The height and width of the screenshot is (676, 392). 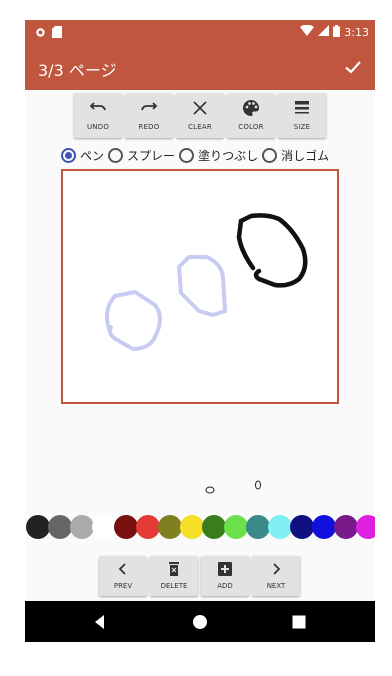 What do you see at coordinates (302, 115) in the screenshot?
I see `size-button: SIZE` at bounding box center [302, 115].